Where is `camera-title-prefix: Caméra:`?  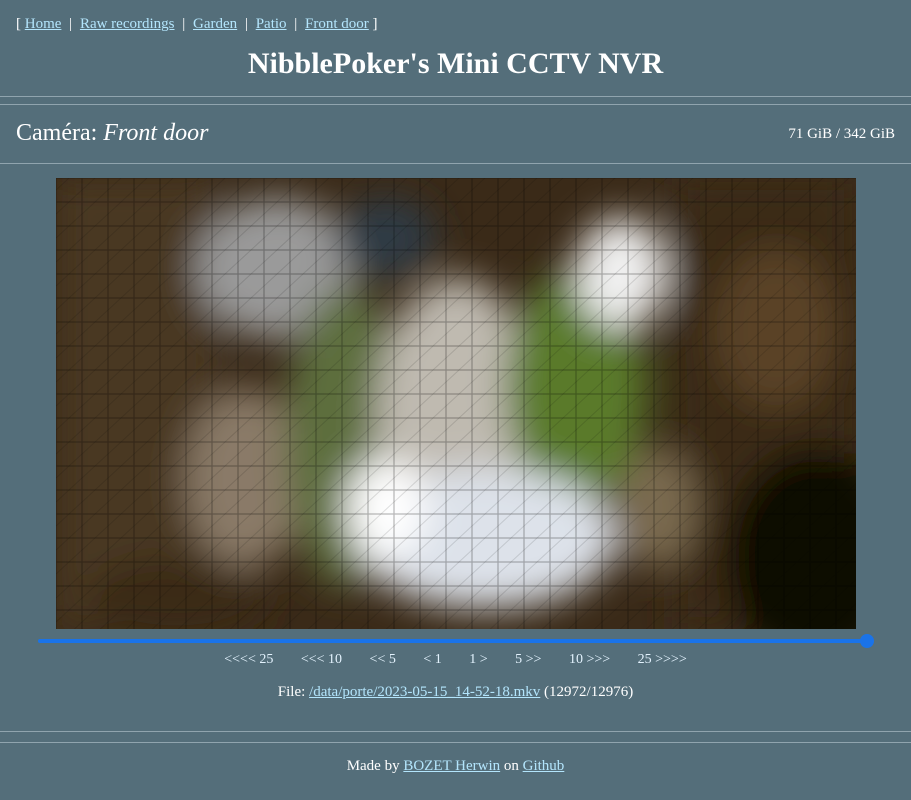
camera-title-prefix: Caméra: is located at coordinates (57, 133).